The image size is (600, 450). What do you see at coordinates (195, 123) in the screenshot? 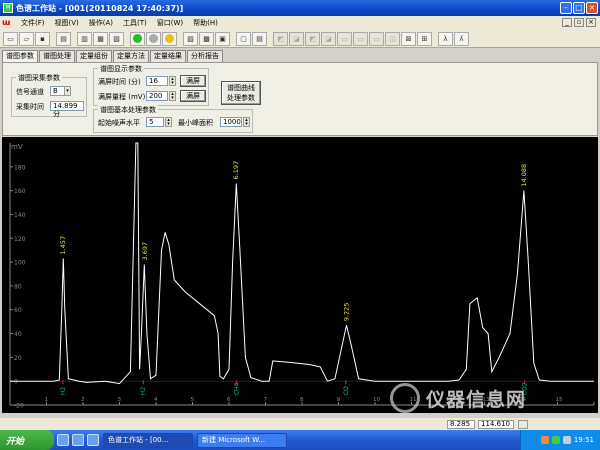
I see `min-area-label: 最小峰面积` at bounding box center [195, 123].